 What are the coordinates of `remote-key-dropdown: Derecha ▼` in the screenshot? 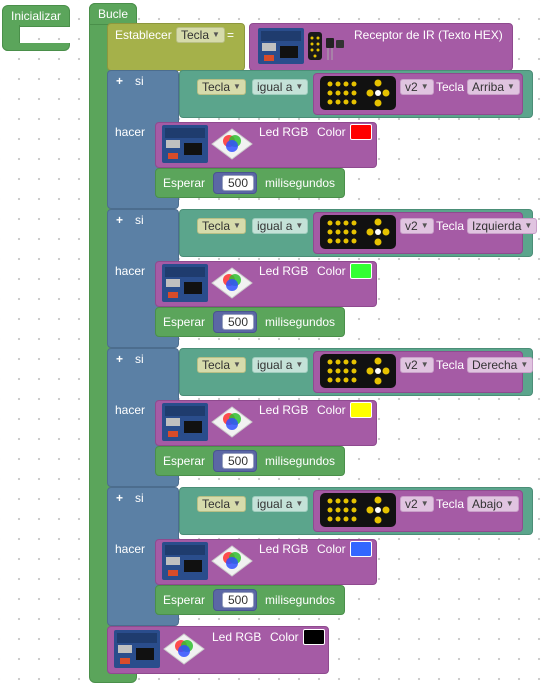 It's located at (500, 365).